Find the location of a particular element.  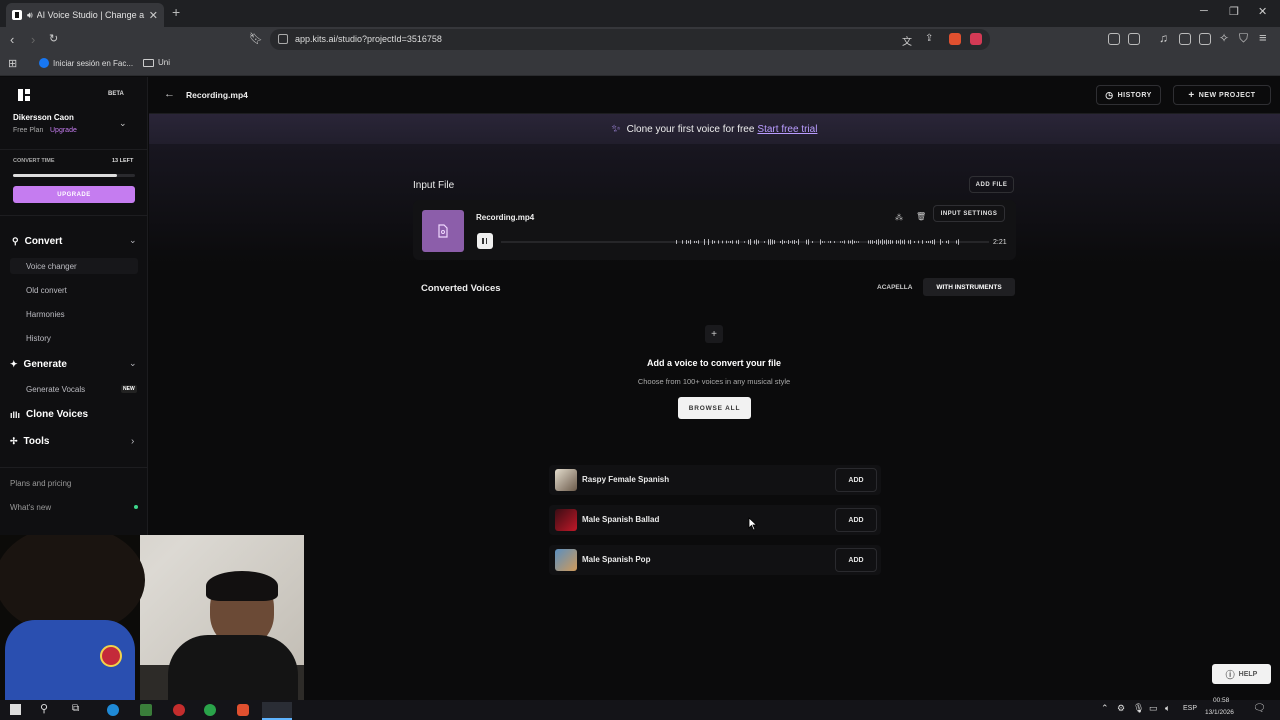

convert-time-left: 13 LEFT is located at coordinates (123, 161).